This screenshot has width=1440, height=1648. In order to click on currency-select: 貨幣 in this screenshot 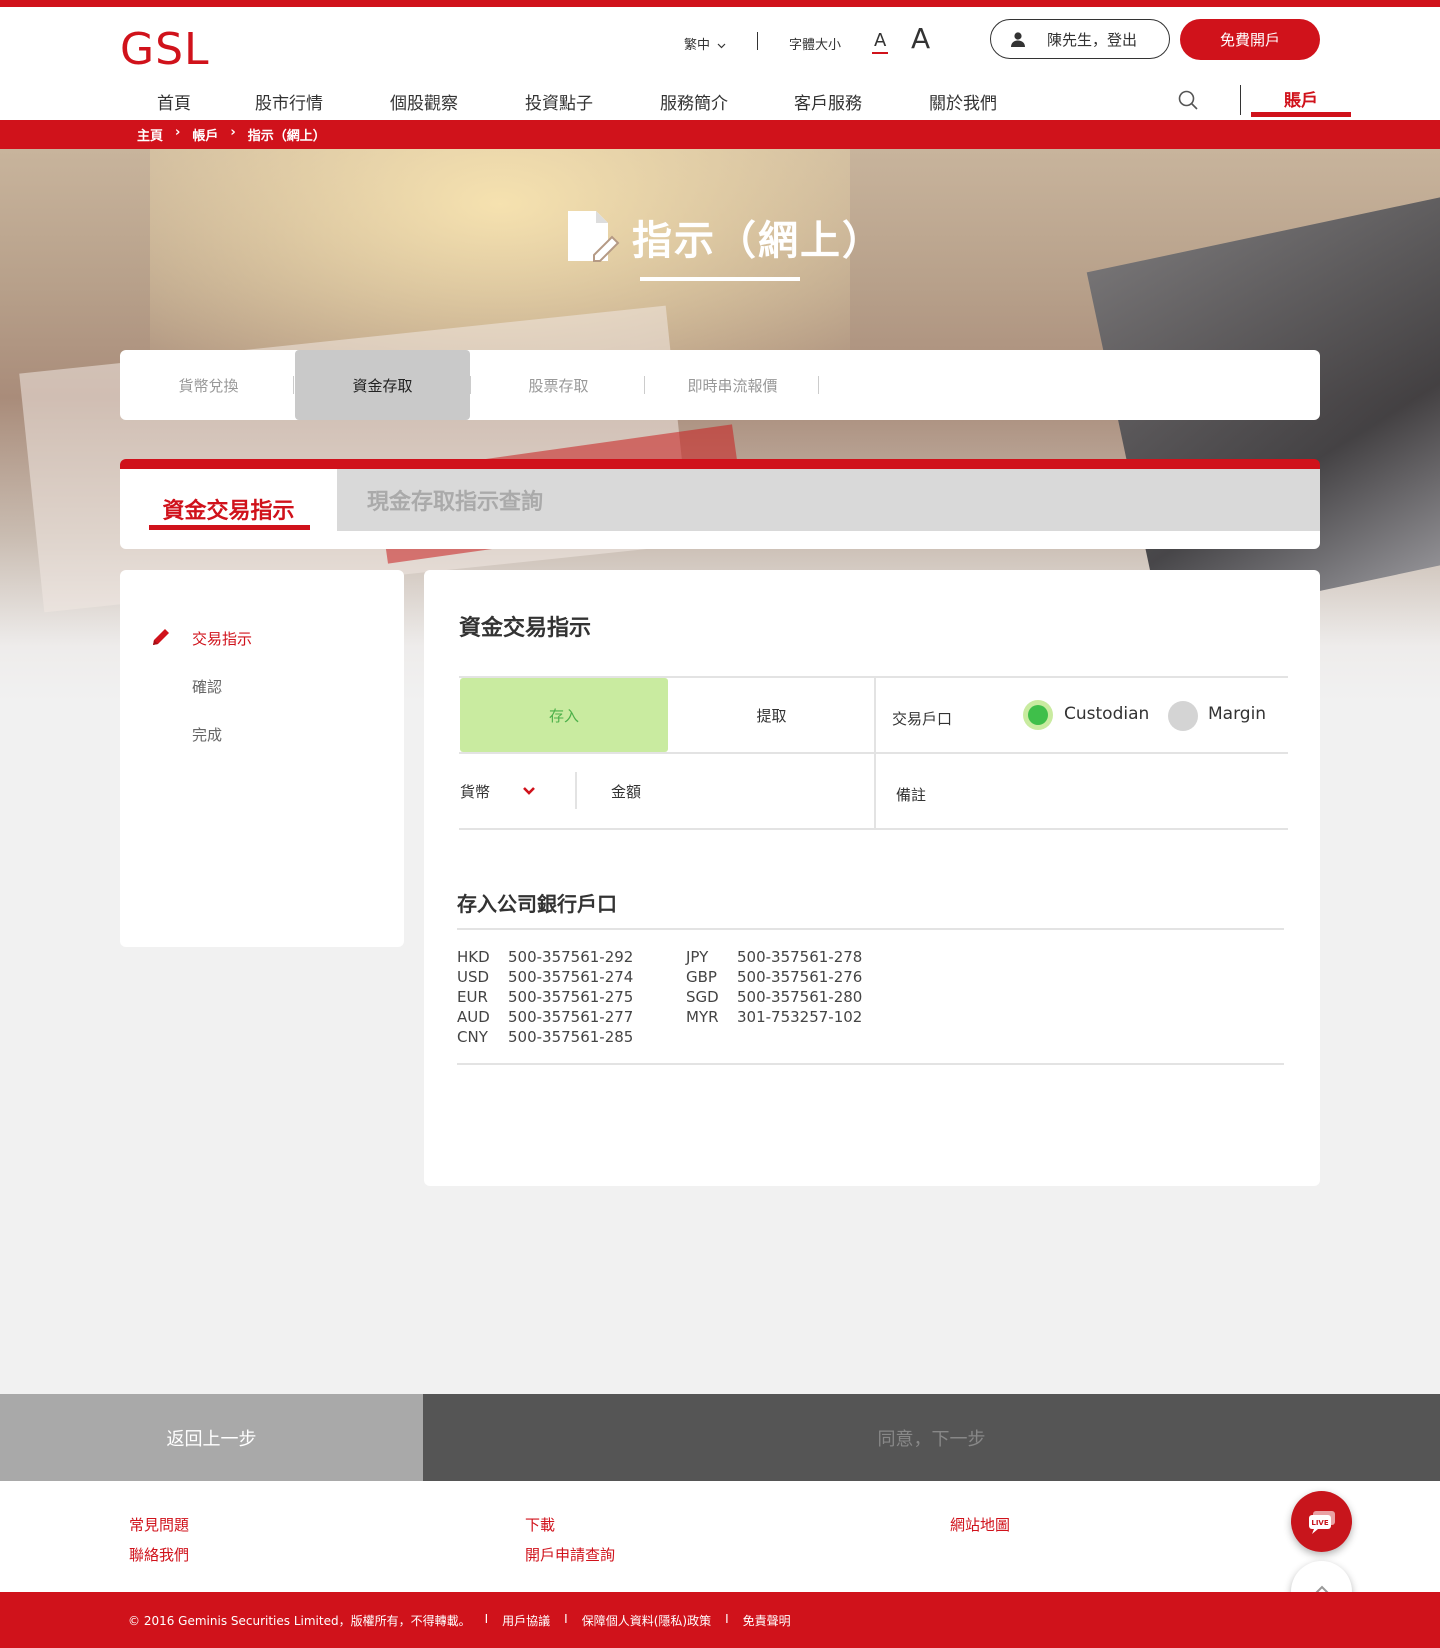, I will do `click(475, 791)`.